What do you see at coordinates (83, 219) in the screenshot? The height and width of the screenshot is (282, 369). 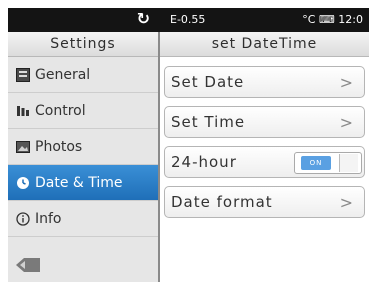 I see `sidebar-item-info: Info` at bounding box center [83, 219].